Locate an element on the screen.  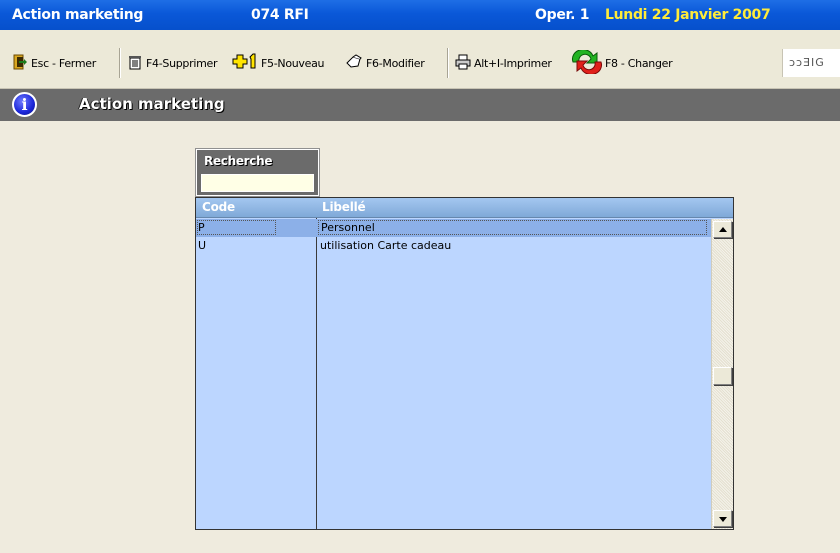
operator-label: Oper. 1 is located at coordinates (562, 15).